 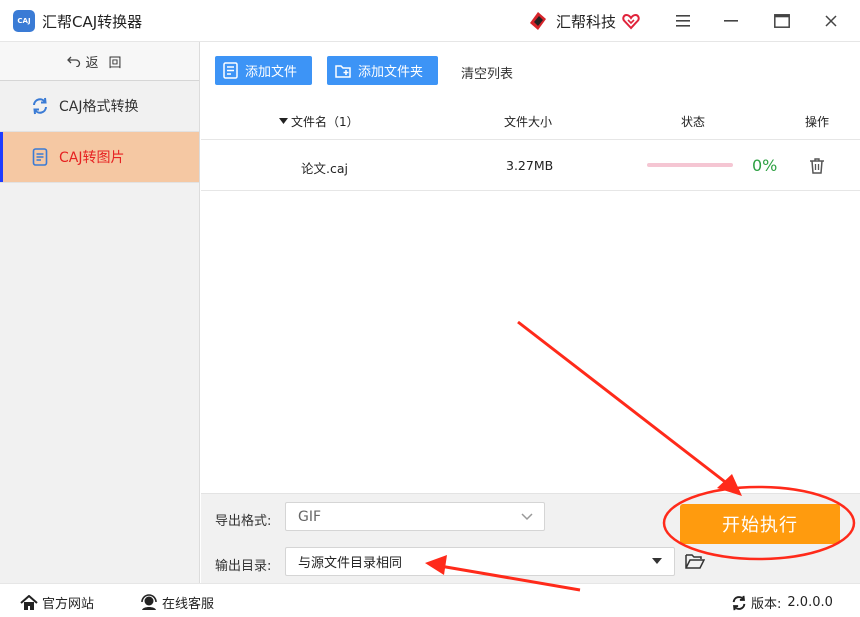 What do you see at coordinates (350, 563) in the screenshot?
I see `output-dir-value: 与源文件目录相同` at bounding box center [350, 563].